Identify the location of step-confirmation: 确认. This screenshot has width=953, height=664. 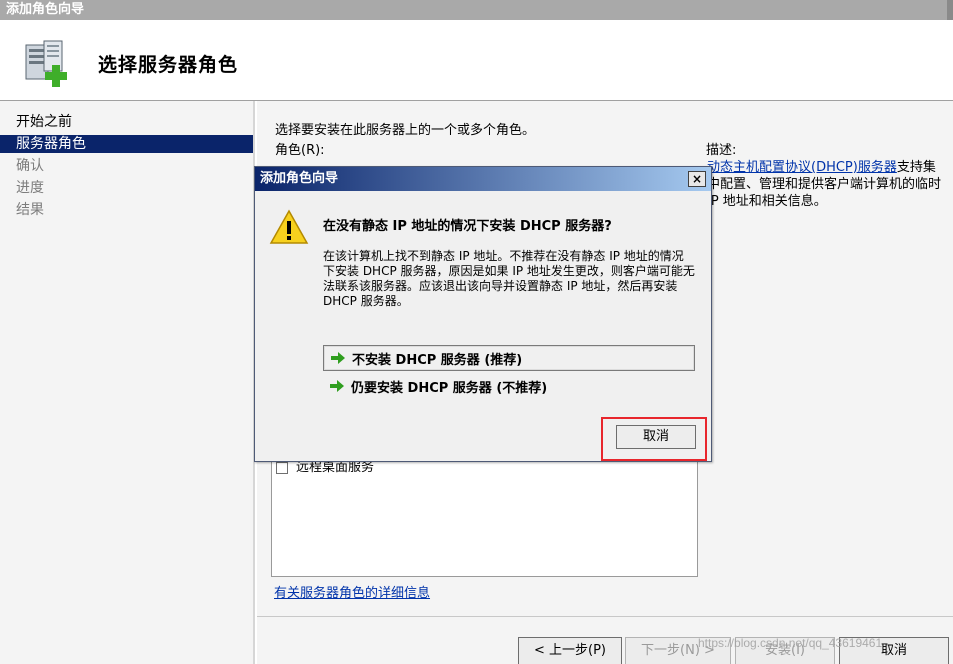
(30, 166).